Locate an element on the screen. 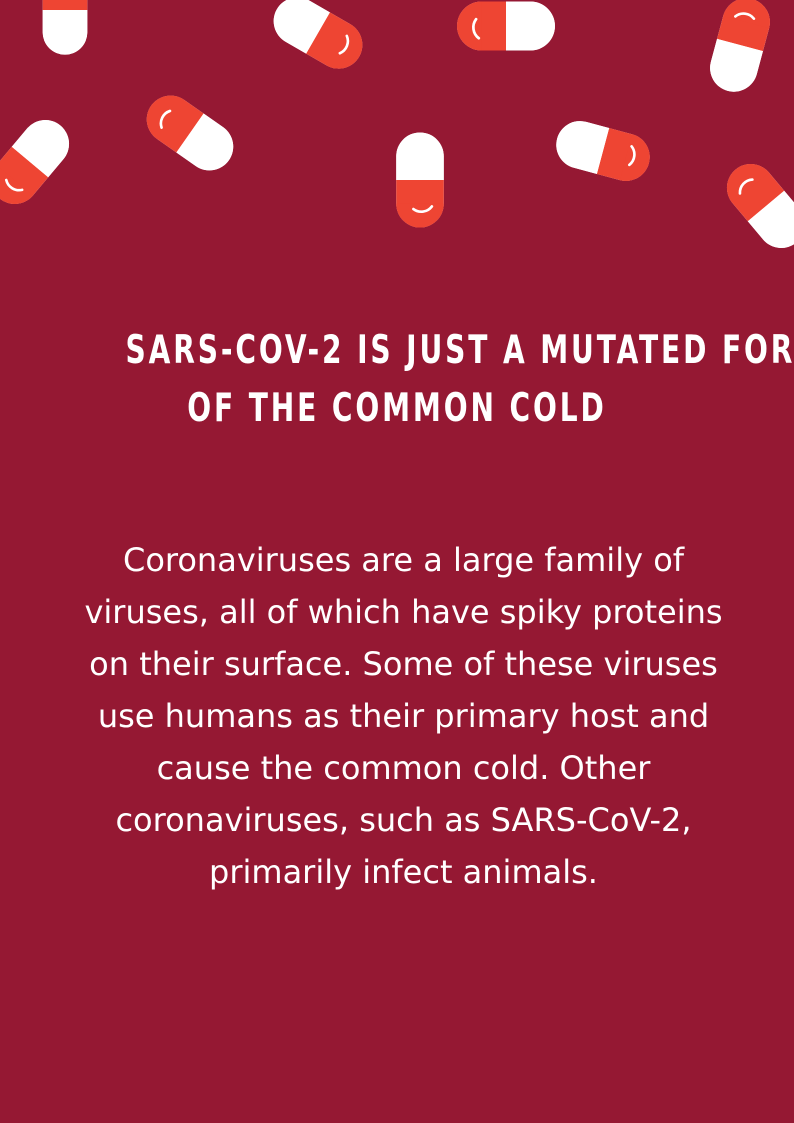  headline-line-1: SARS-COV-2 IS JUST A MUTATED FORM is located at coordinates (459, 350).